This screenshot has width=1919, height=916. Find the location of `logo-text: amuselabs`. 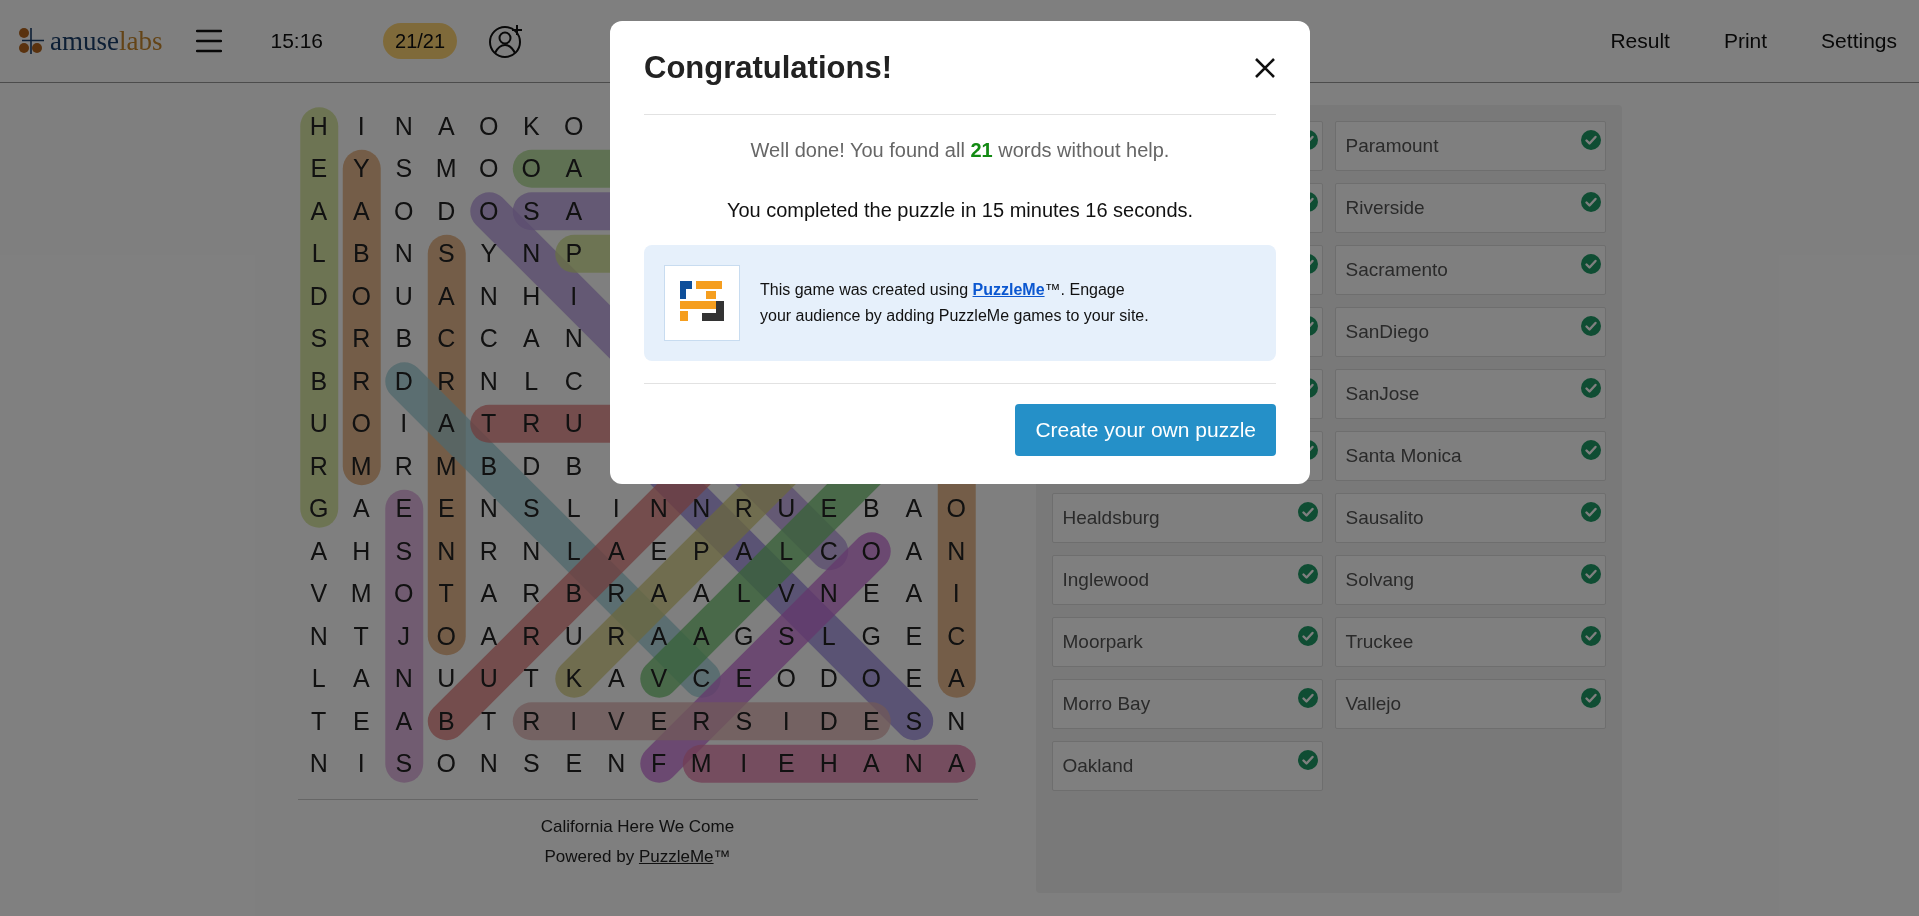

logo-text: amuselabs is located at coordinates (106, 41).